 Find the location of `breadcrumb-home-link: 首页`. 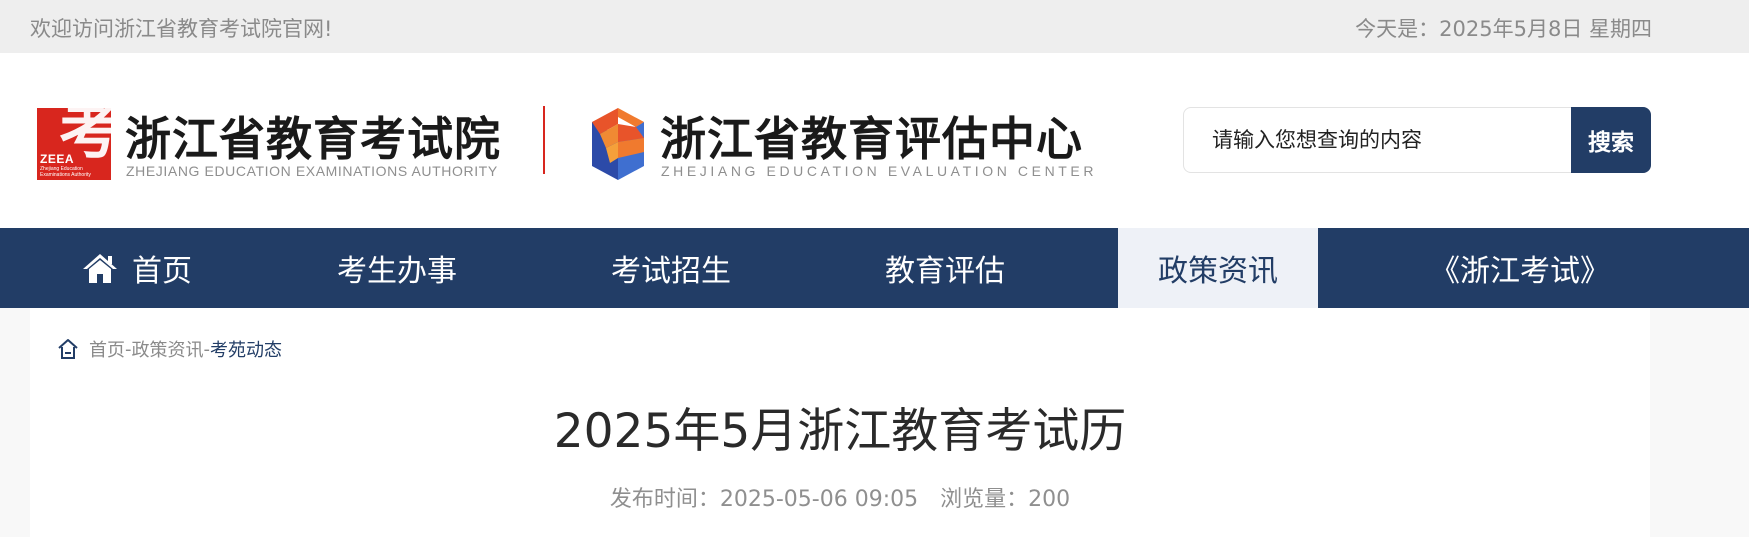

breadcrumb-home-link: 首页 is located at coordinates (107, 349).